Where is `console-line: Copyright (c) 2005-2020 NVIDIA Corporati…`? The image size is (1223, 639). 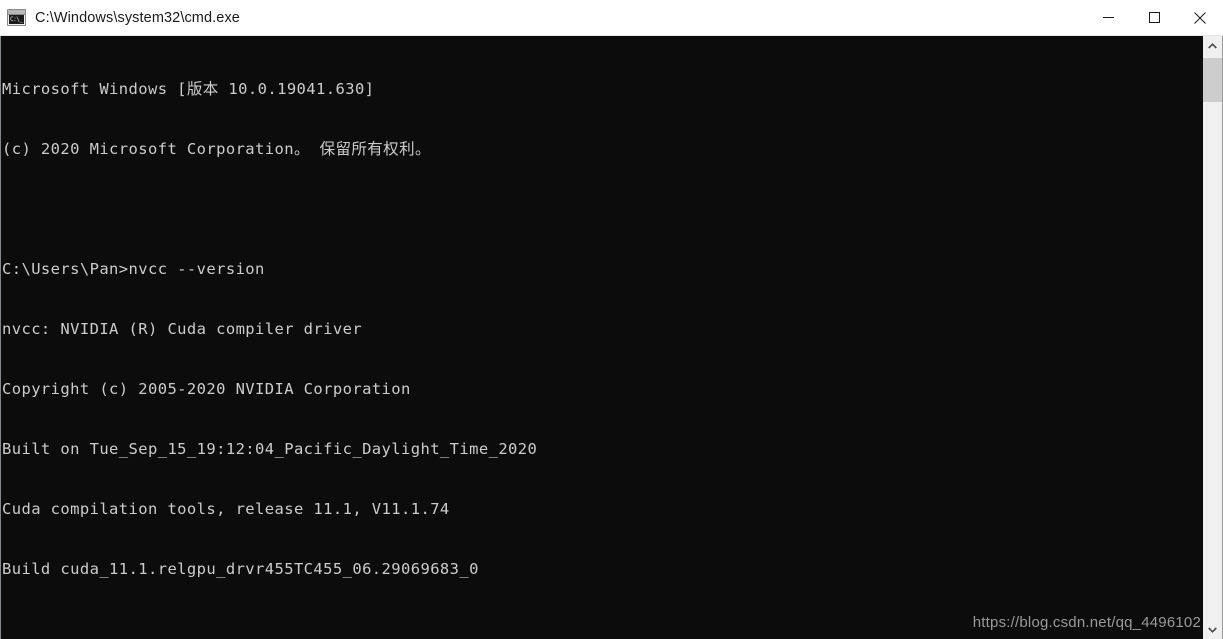 console-line: Copyright (c) 2005-2020 NVIDIA Corporati… is located at coordinates (206, 389).